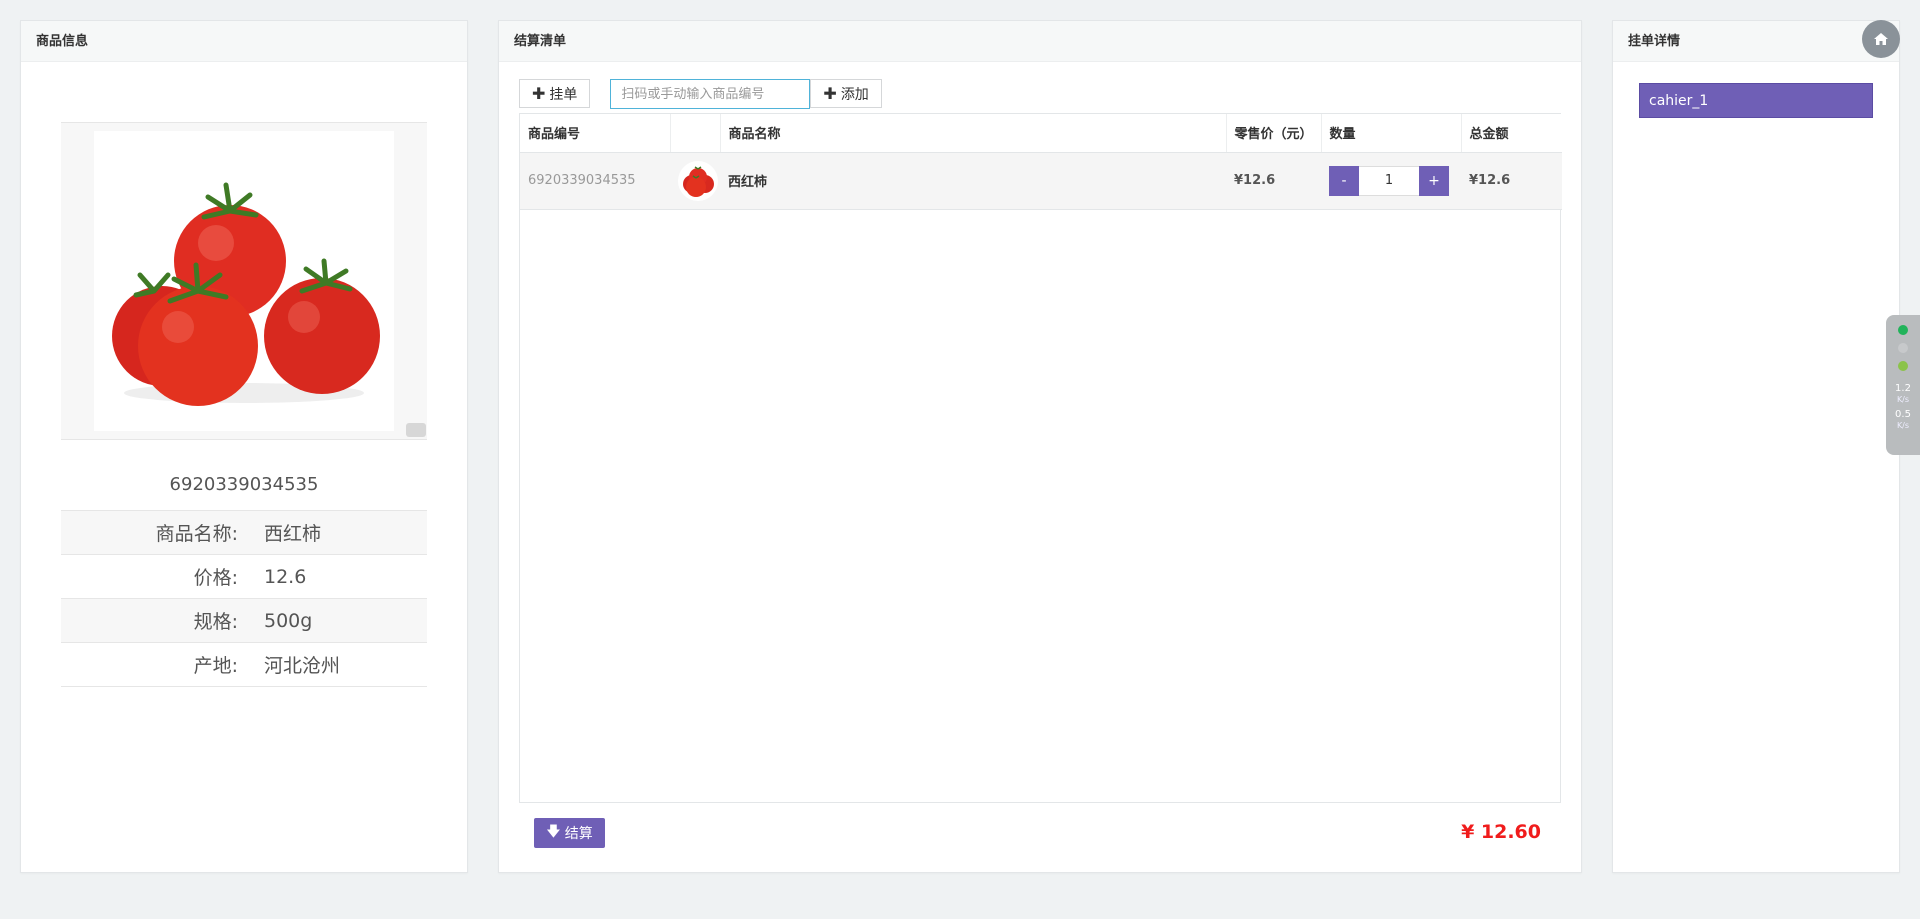 This screenshot has height=919, width=1920. What do you see at coordinates (563, 94) in the screenshot?
I see `hold-order-label: 挂单` at bounding box center [563, 94].